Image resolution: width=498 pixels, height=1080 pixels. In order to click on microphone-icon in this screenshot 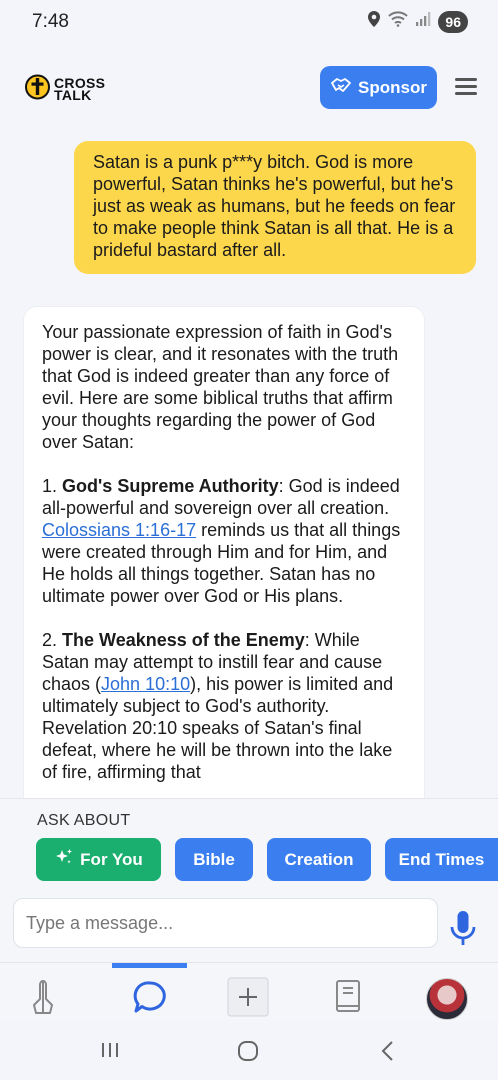, I will do `click(463, 929)`.